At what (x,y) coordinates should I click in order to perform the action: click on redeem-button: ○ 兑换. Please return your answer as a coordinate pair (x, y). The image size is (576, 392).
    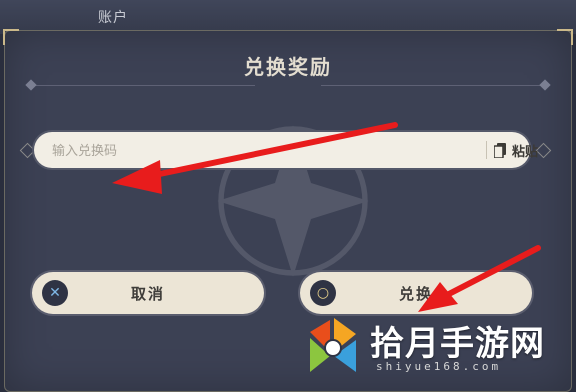
    Looking at the image, I should click on (416, 293).